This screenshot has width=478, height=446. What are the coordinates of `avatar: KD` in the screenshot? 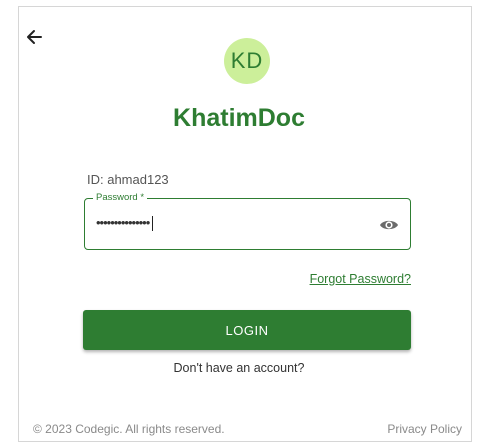 It's located at (247, 61).